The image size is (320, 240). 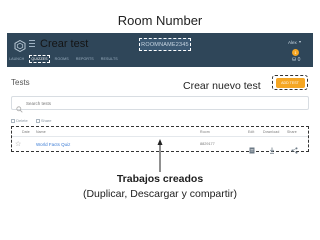 What do you see at coordinates (160, 179) in the screenshot?
I see `trabajos-creados-annotation: Trabajos creados` at bounding box center [160, 179].